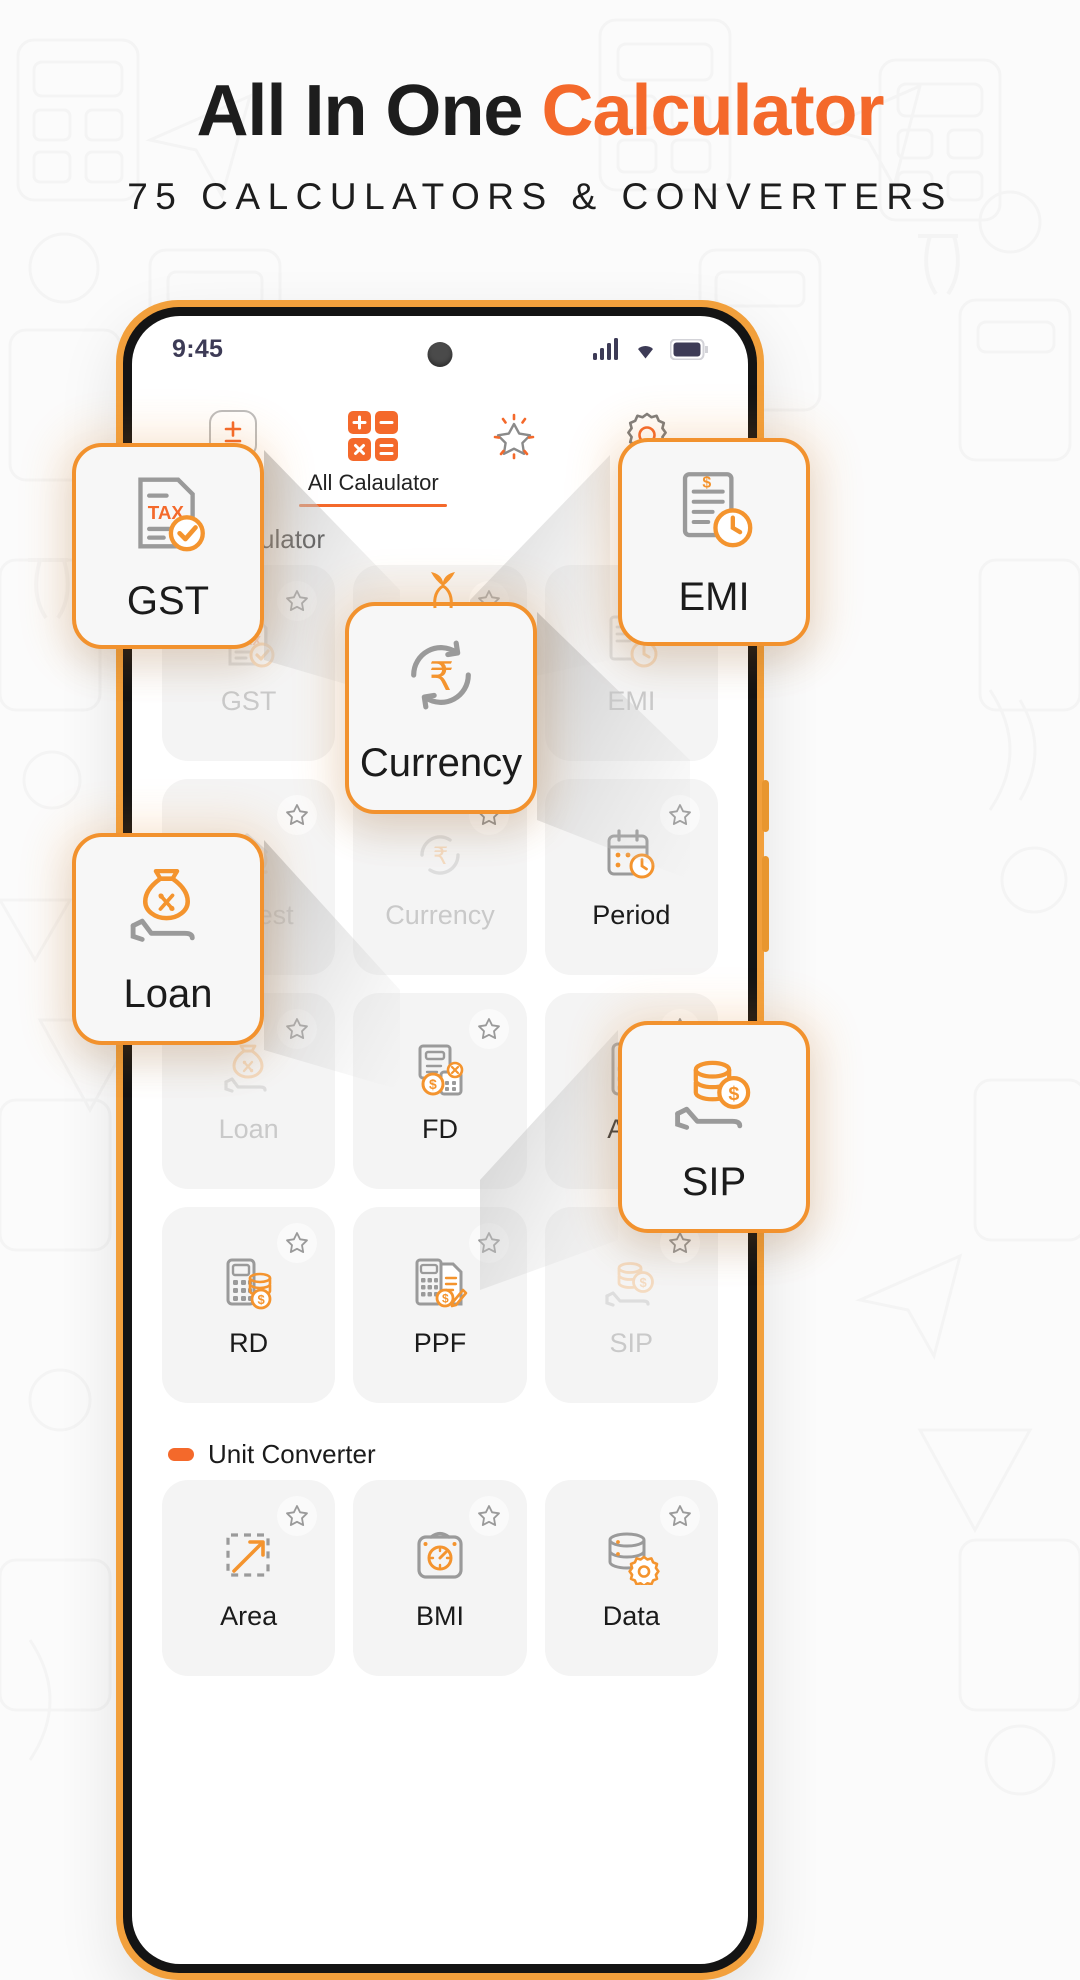  I want to click on tile-sip: $ SIP, so click(631, 1305).